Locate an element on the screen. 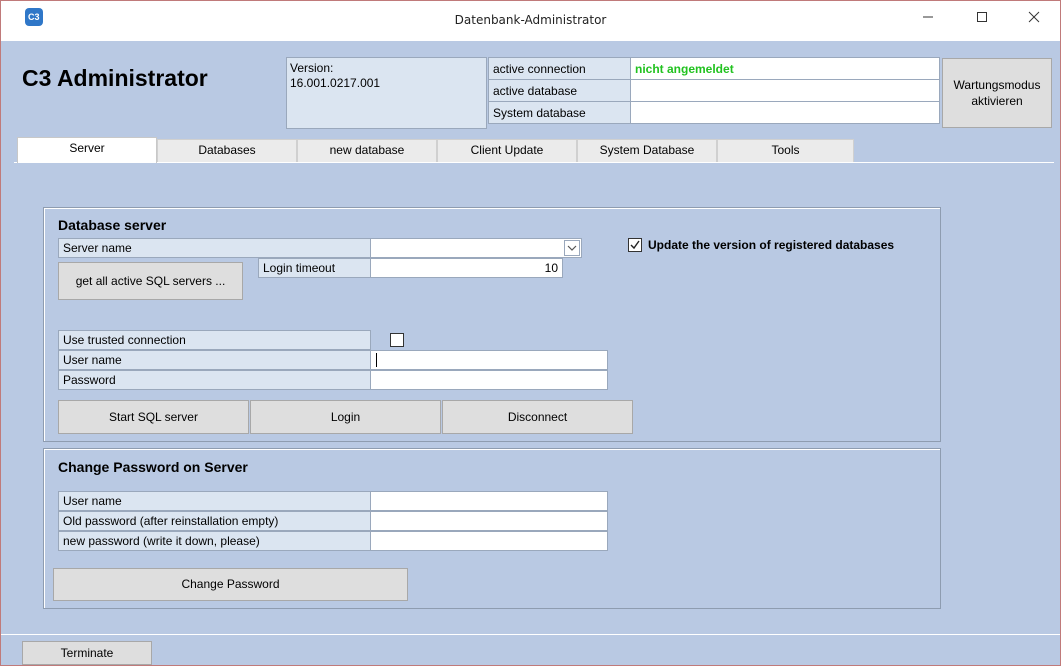  trusted-connection-label: Use trusted connection is located at coordinates (214, 340).